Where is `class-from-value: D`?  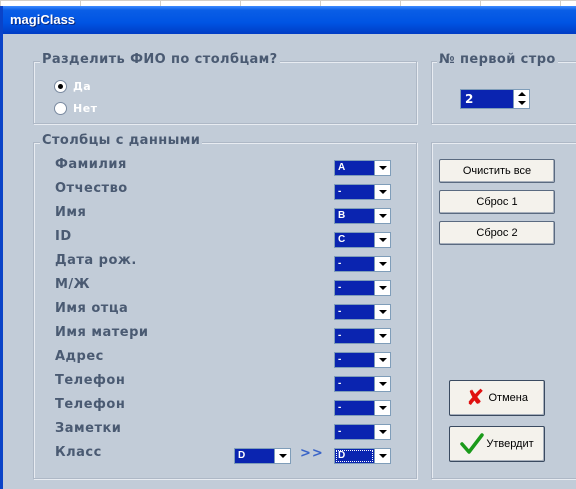
class-from-value: D is located at coordinates (254, 456).